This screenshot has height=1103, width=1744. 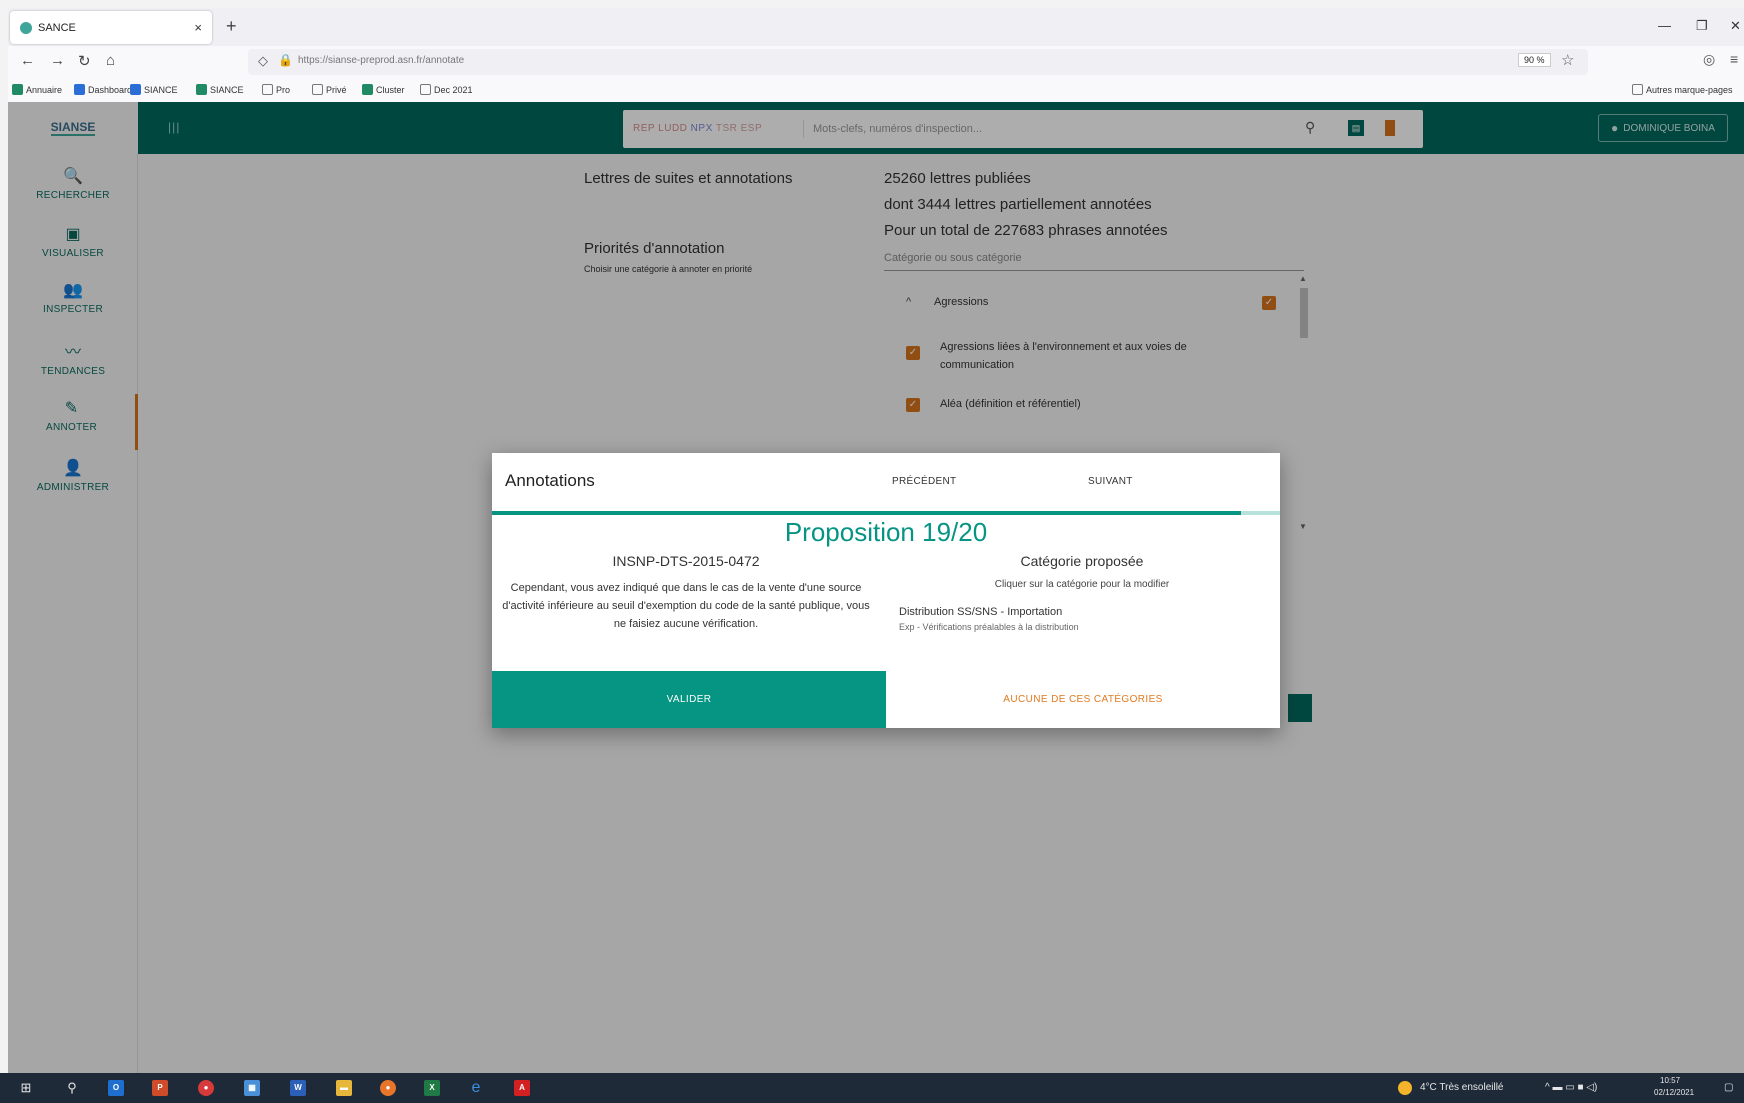 I want to click on app-logo: SIANSE, so click(x=73, y=128).